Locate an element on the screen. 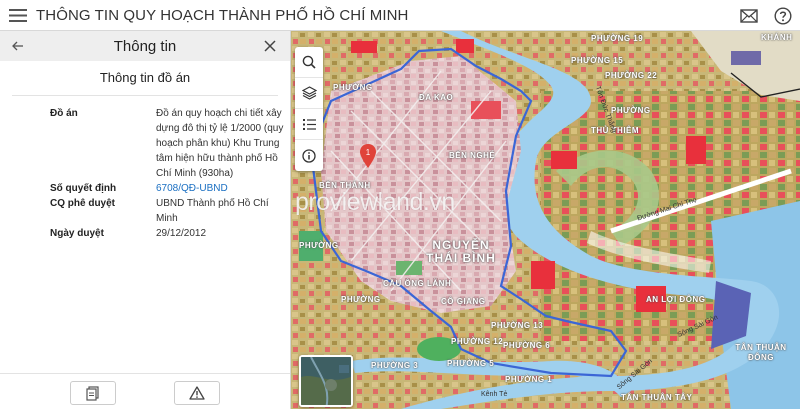 Image resolution: width=800 pixels, height=409 pixels. map-label-phuong-22: PHƯỜNG 22 is located at coordinates (631, 75).